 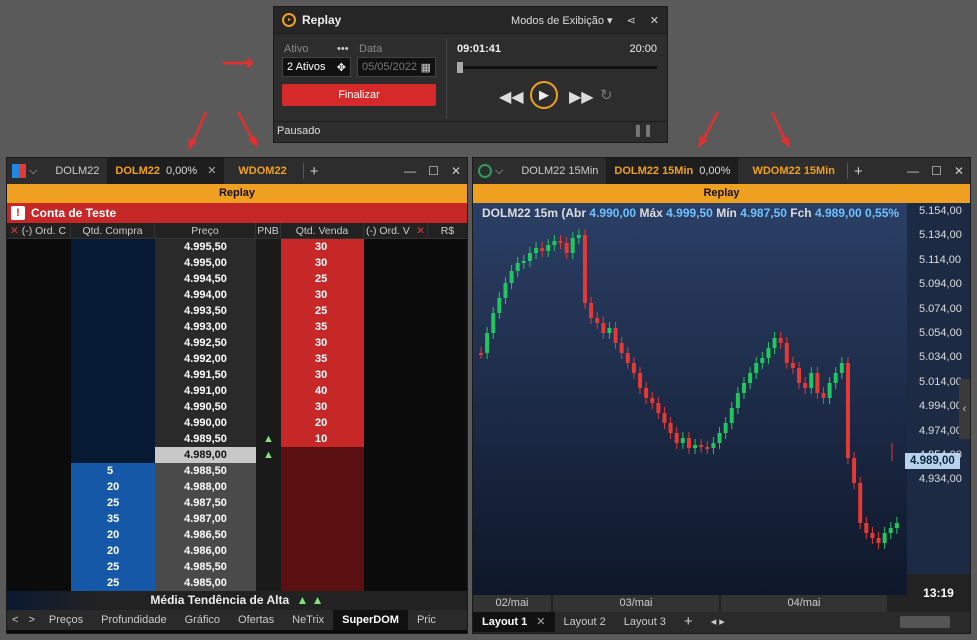 I want to click on sell-row: 4.992,00 35, so click(x=237, y=359).